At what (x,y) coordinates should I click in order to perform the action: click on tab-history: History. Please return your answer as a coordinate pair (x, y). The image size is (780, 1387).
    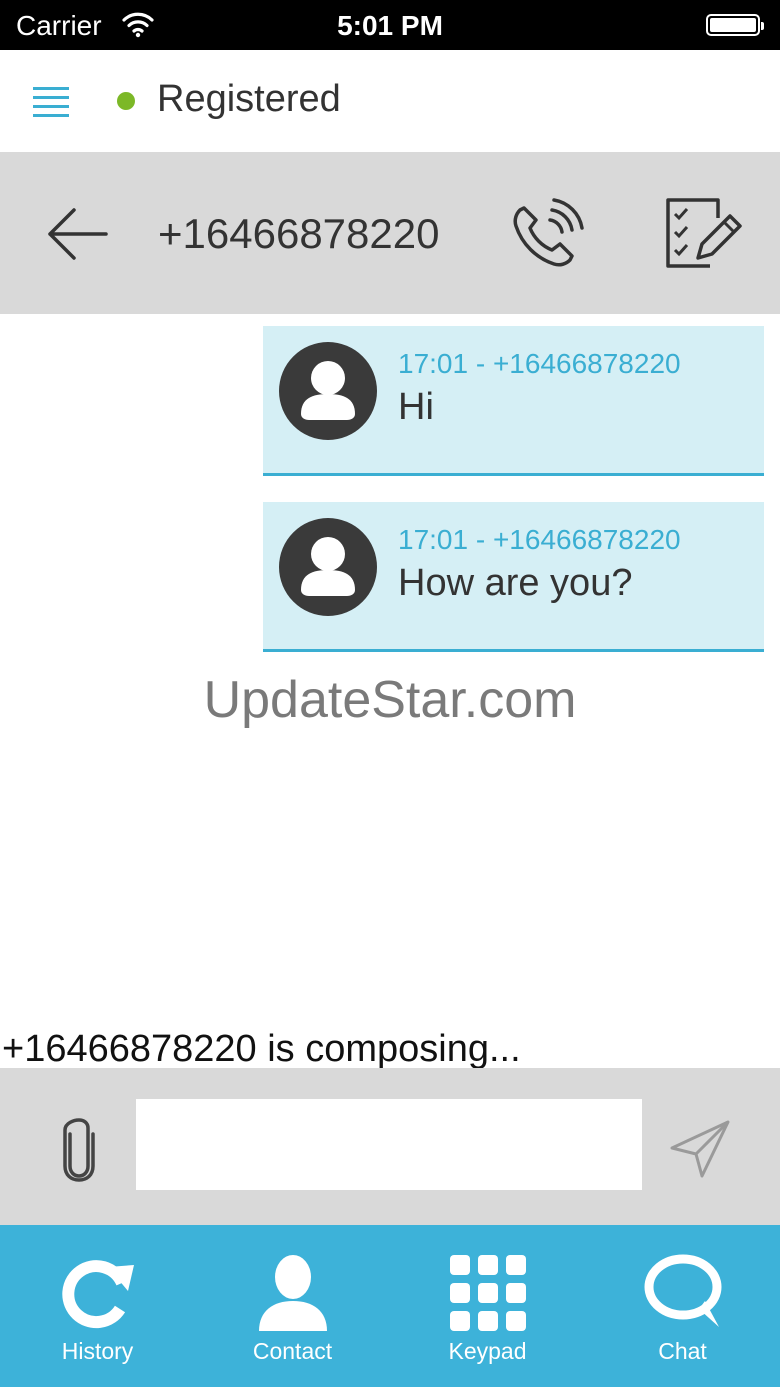
    Looking at the image, I should click on (97, 1306).